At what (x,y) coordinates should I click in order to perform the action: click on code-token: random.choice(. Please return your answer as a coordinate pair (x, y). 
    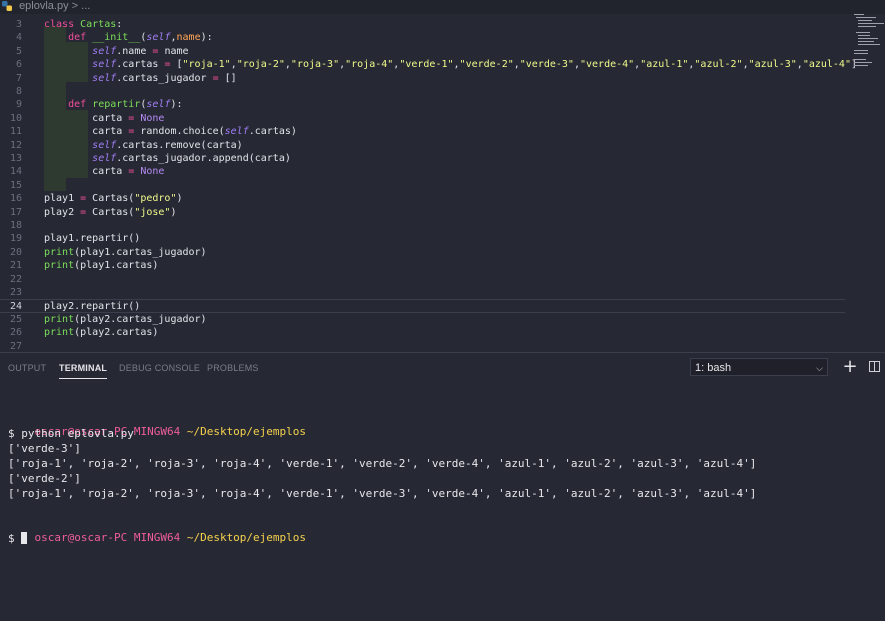
    Looking at the image, I should click on (179, 132).